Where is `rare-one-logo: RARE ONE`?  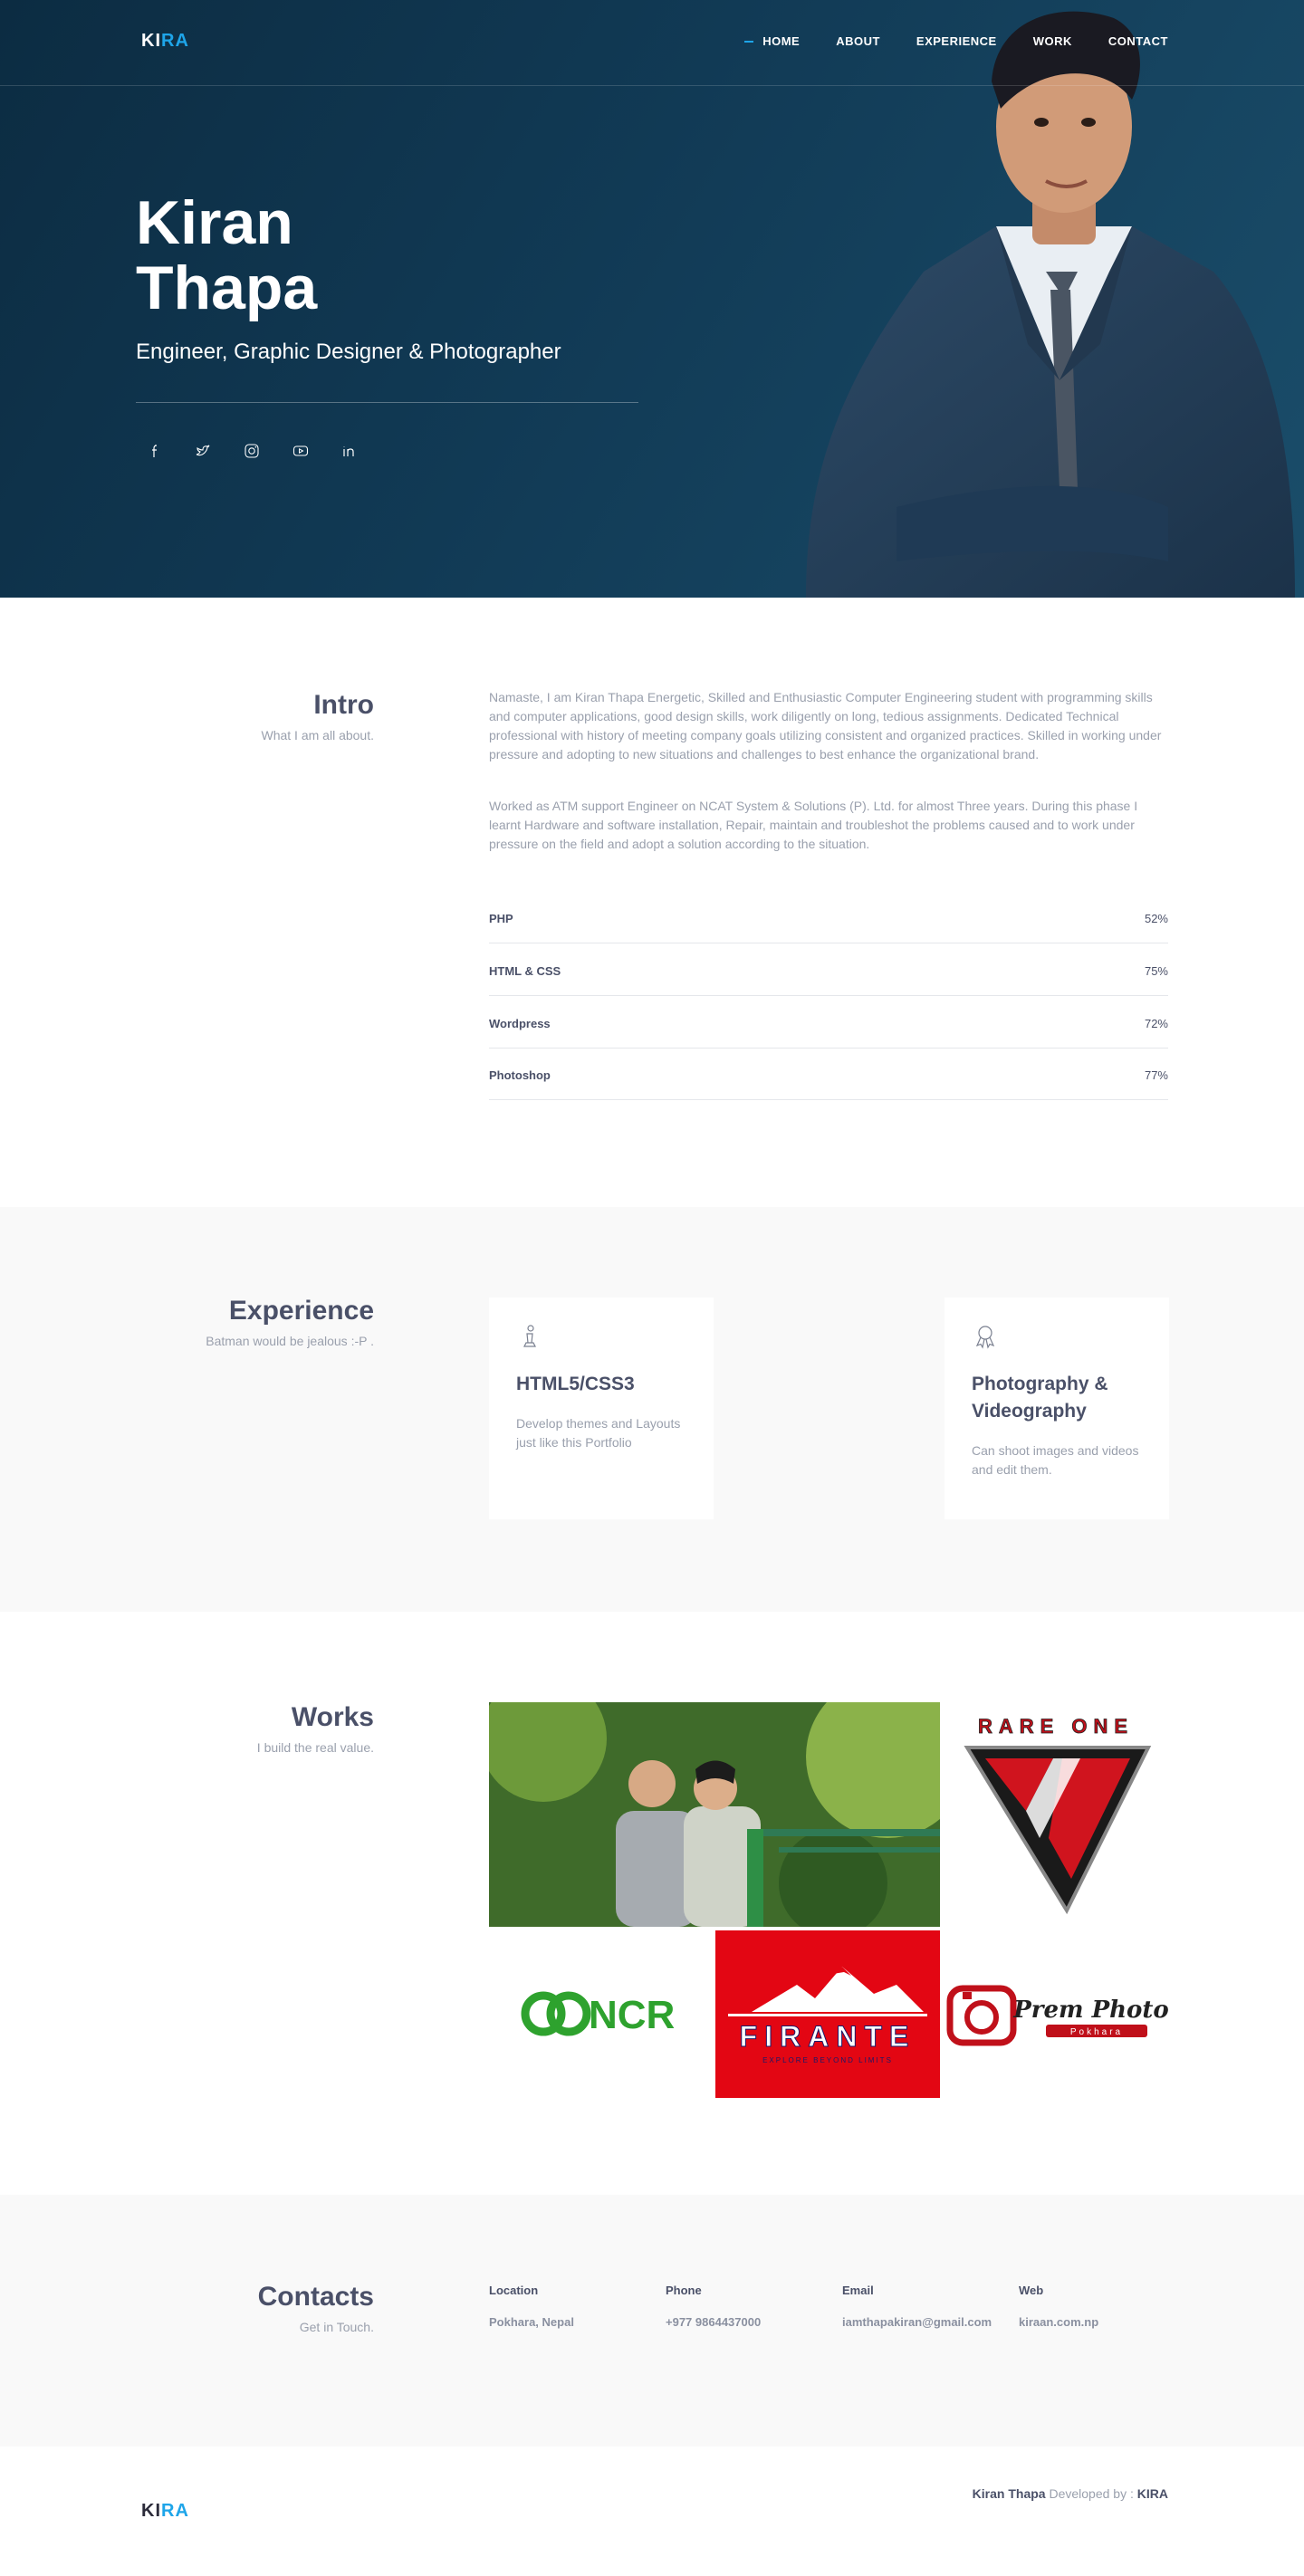 rare-one-logo: RARE ONE is located at coordinates (1056, 1814).